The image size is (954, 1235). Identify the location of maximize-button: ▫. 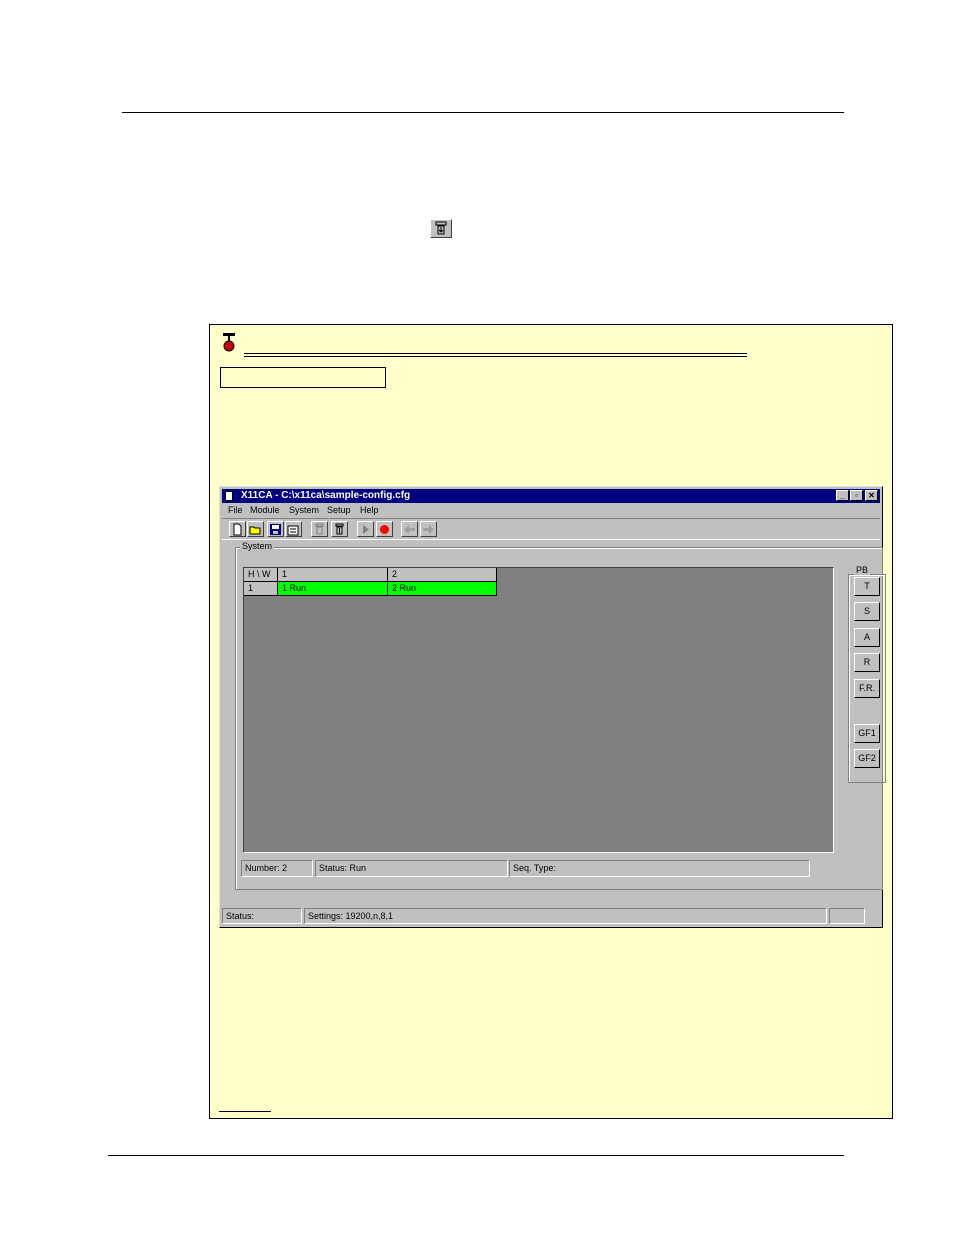
(856, 495).